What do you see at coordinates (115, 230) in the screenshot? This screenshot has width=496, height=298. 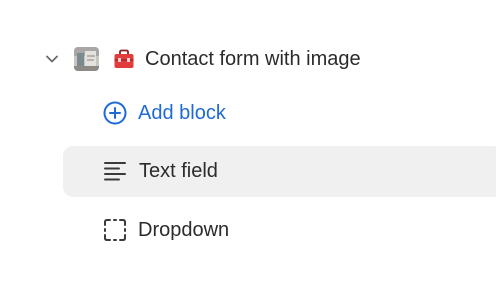 I see `dashed-square-icon` at bounding box center [115, 230].